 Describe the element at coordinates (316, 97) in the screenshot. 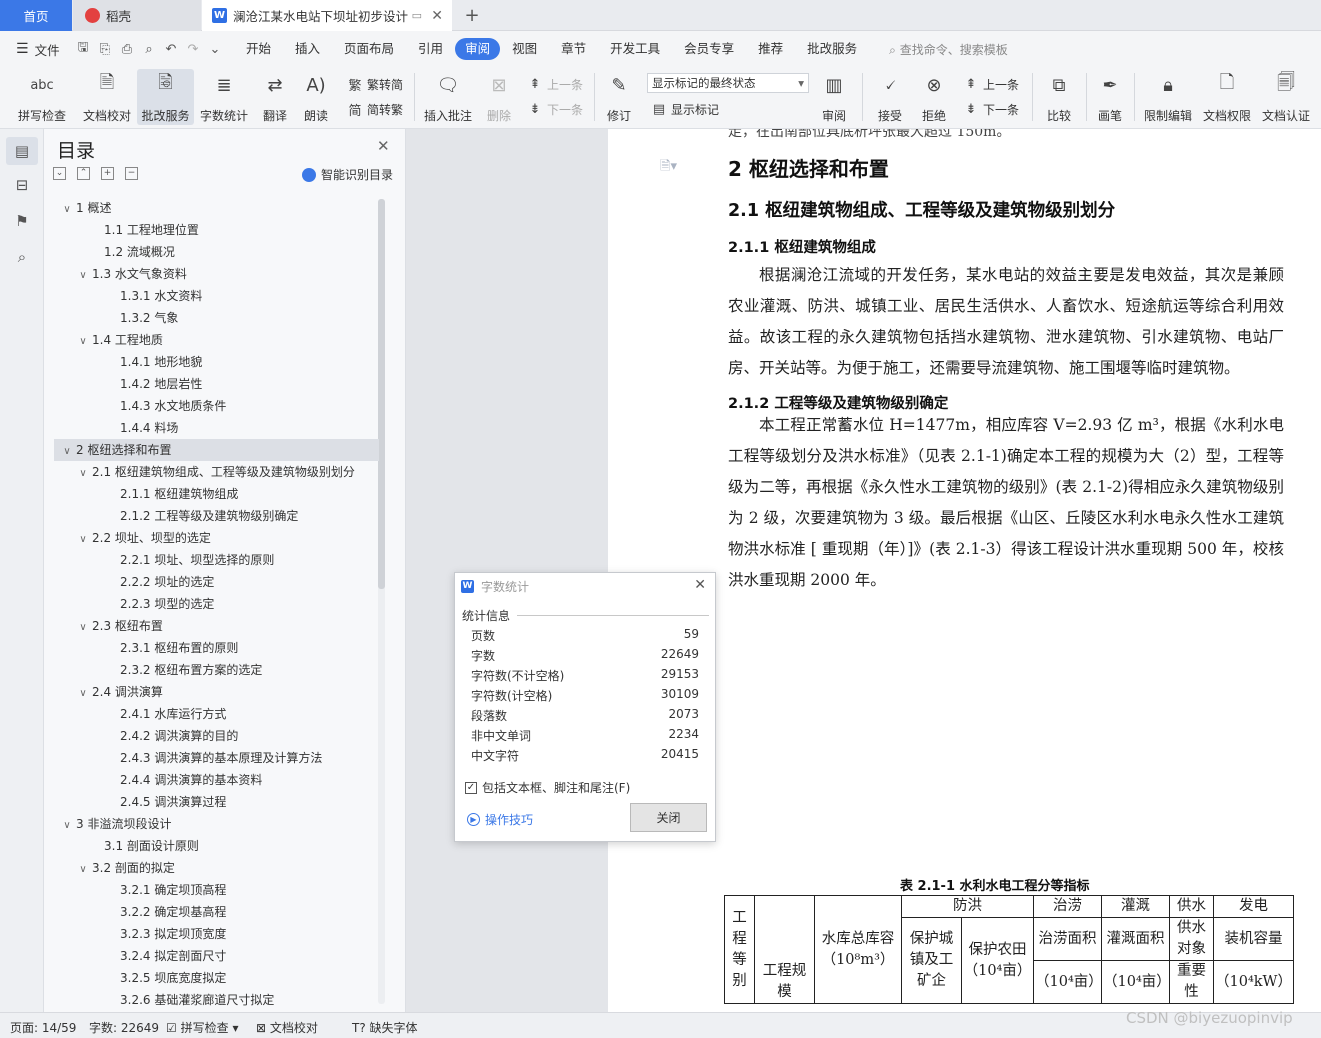

I see `read-aloud-button: A) 朗读` at that location.